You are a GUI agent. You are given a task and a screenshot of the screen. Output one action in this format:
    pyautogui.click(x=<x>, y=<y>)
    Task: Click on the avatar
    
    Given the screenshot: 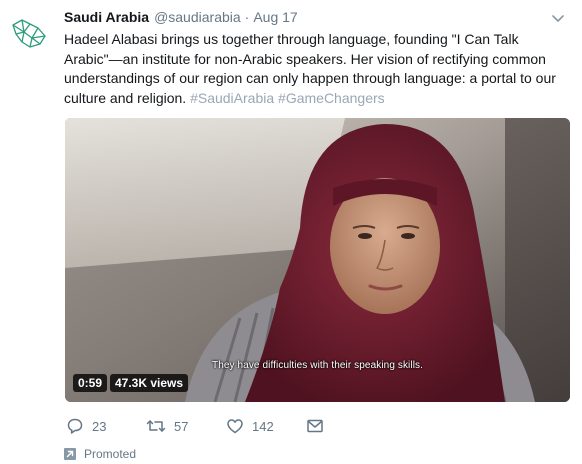 What is the action you would take?
    pyautogui.click(x=29, y=33)
    